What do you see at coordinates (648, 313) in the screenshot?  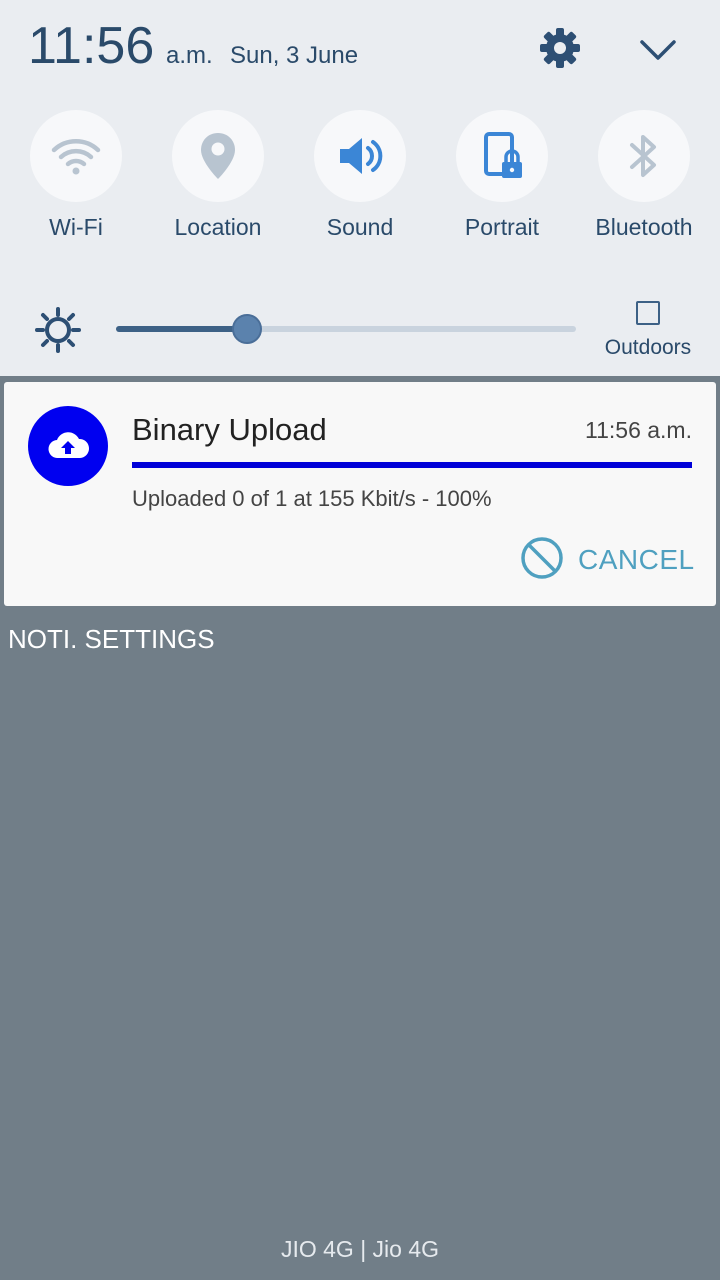 I see `outdoors-checkbox` at bounding box center [648, 313].